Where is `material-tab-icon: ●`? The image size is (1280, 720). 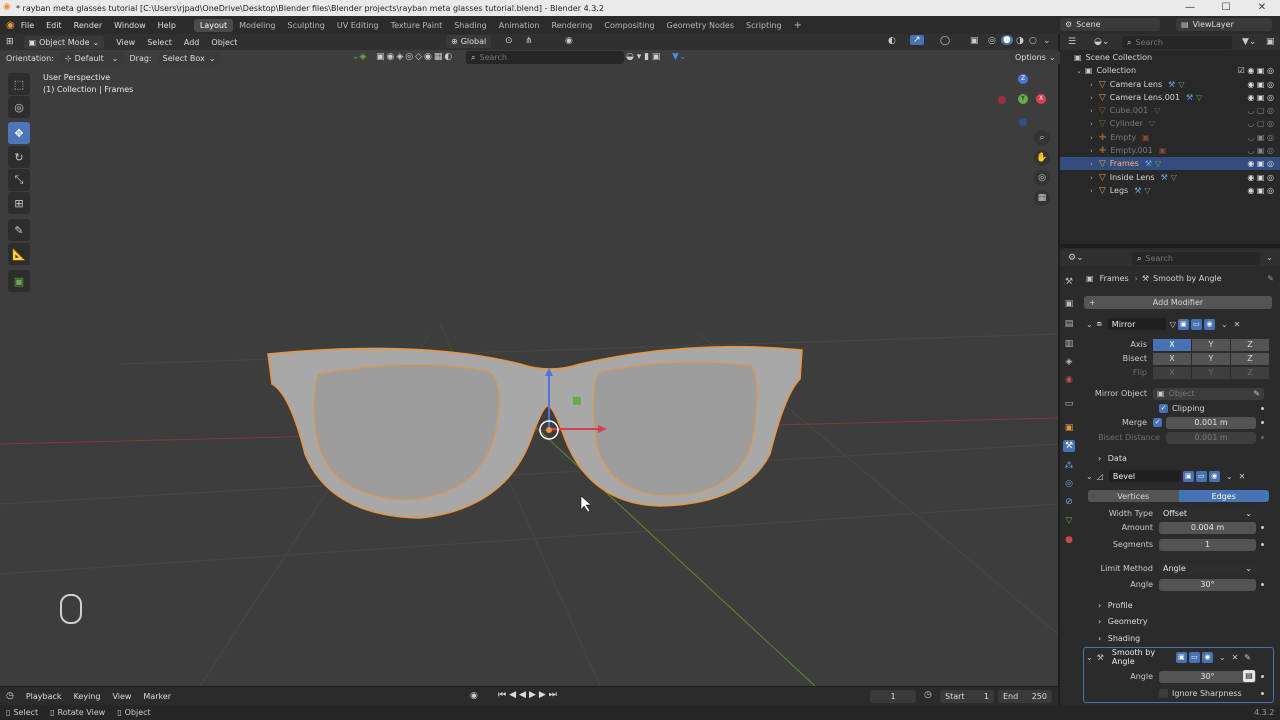
material-tab-icon: ● is located at coordinates (1069, 540).